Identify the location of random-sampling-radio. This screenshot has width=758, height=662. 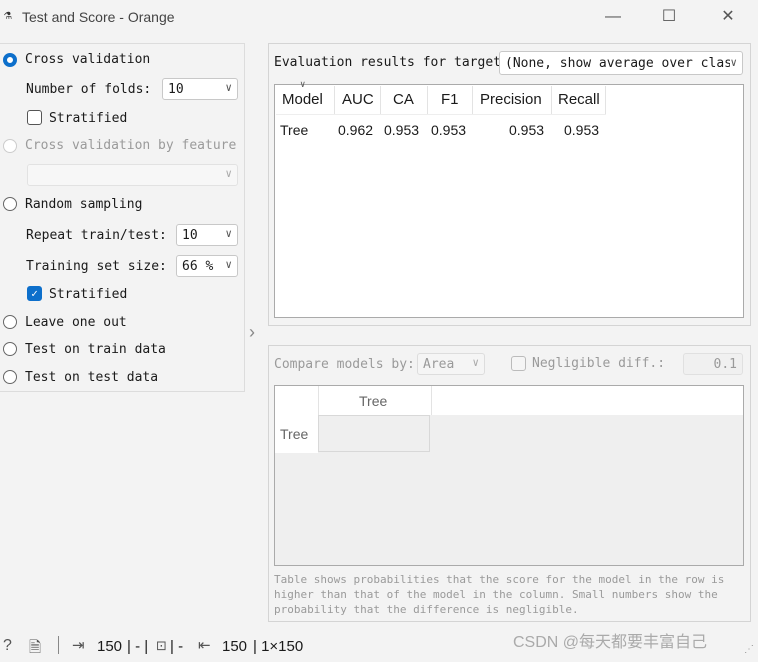
(10, 204).